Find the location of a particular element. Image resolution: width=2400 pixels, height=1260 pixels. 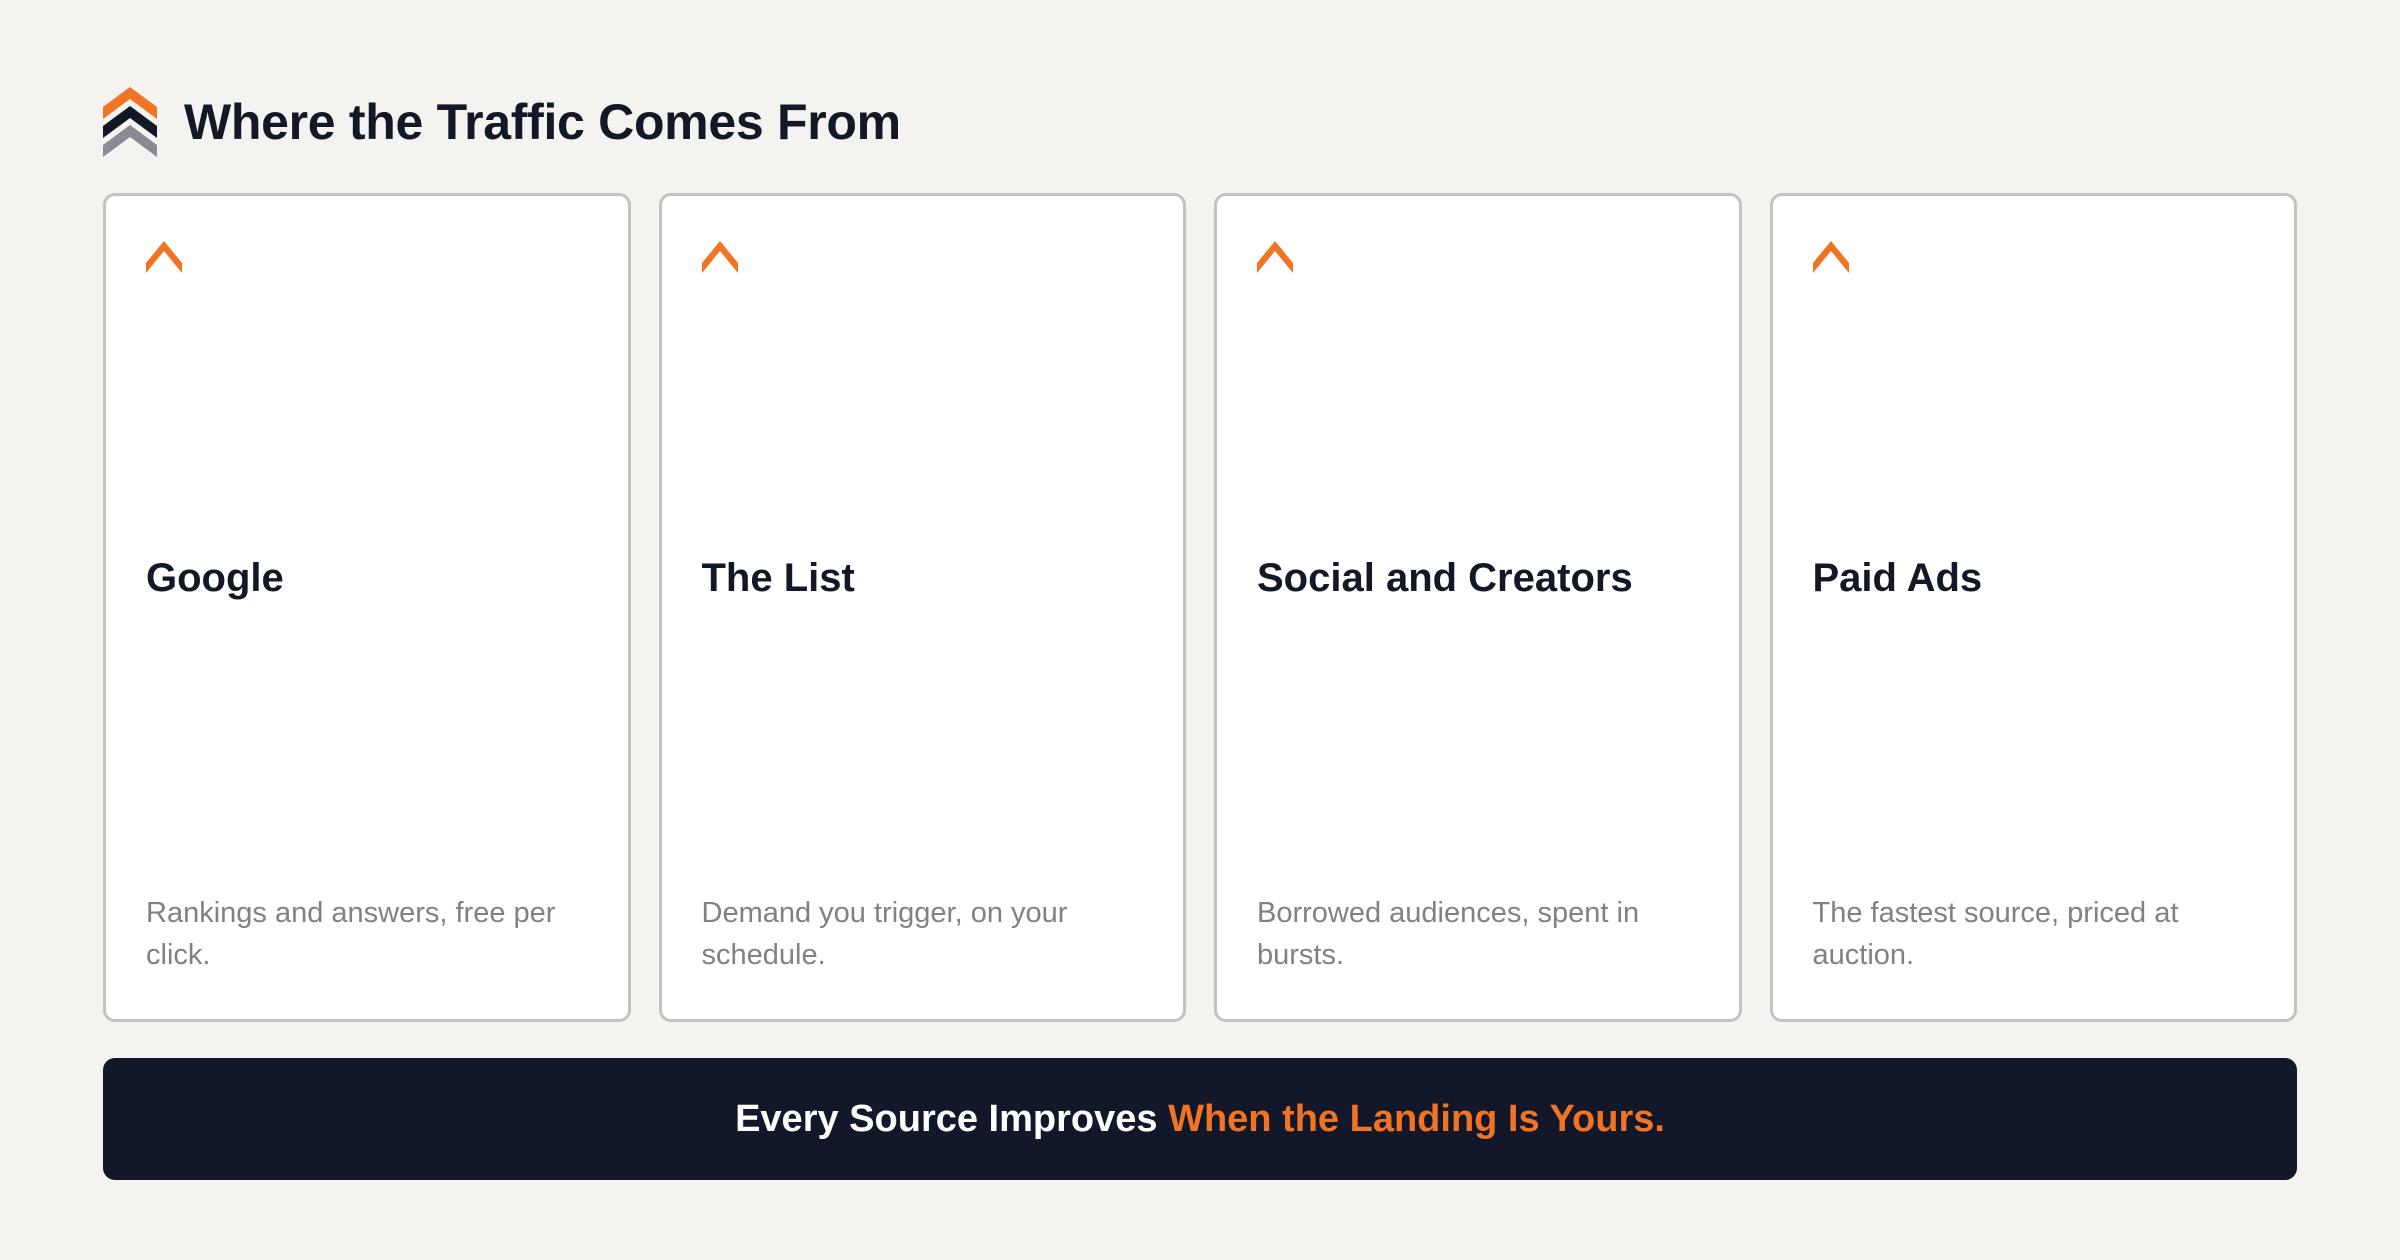

card-title: Google is located at coordinates (215, 578).